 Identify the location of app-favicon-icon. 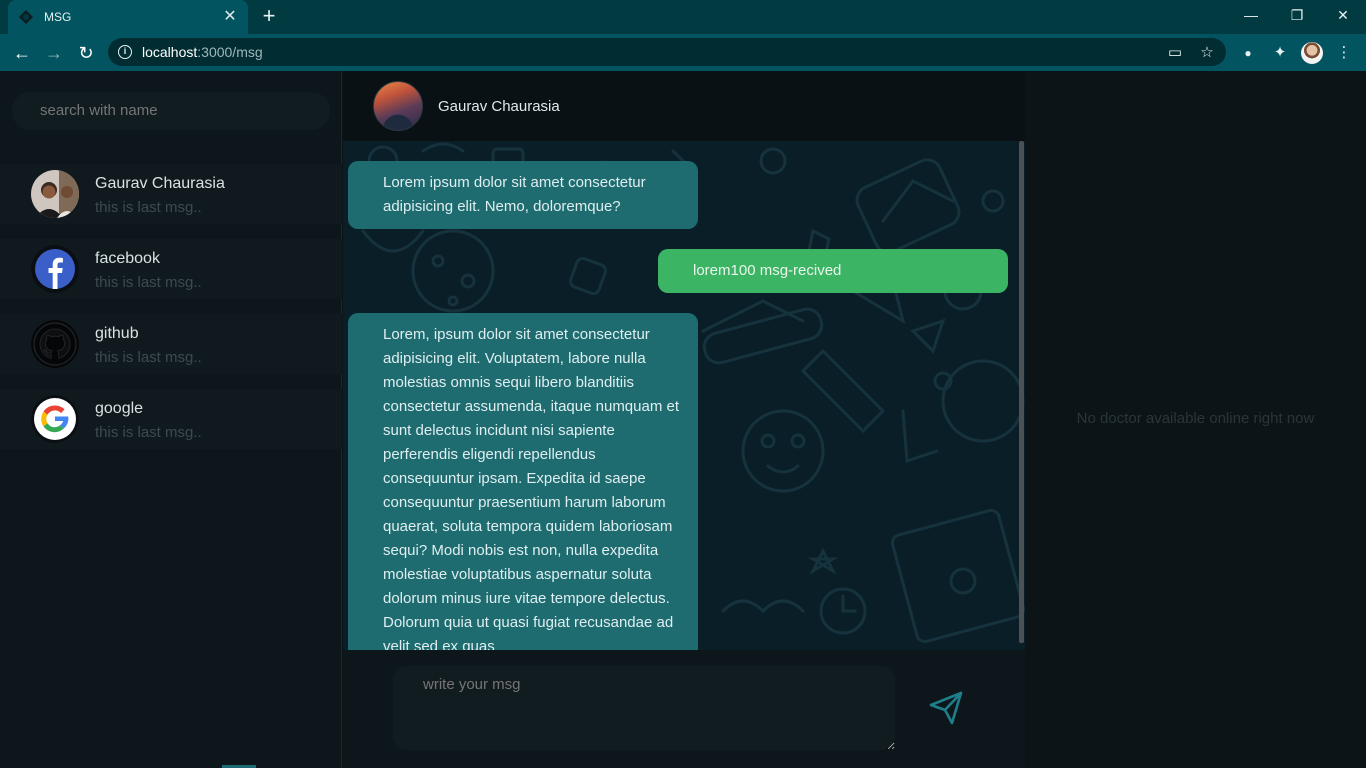
(26, 17).